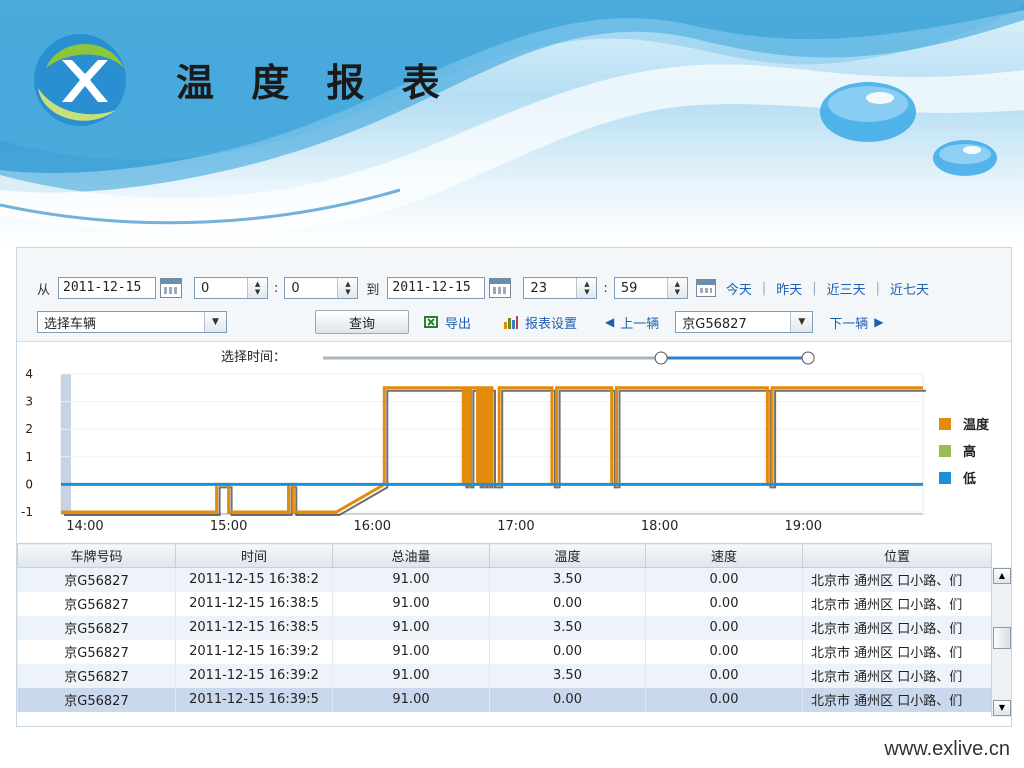 Image resolution: width=1024 pixels, height=768 pixels. I want to click on query-button: 查询, so click(362, 322).